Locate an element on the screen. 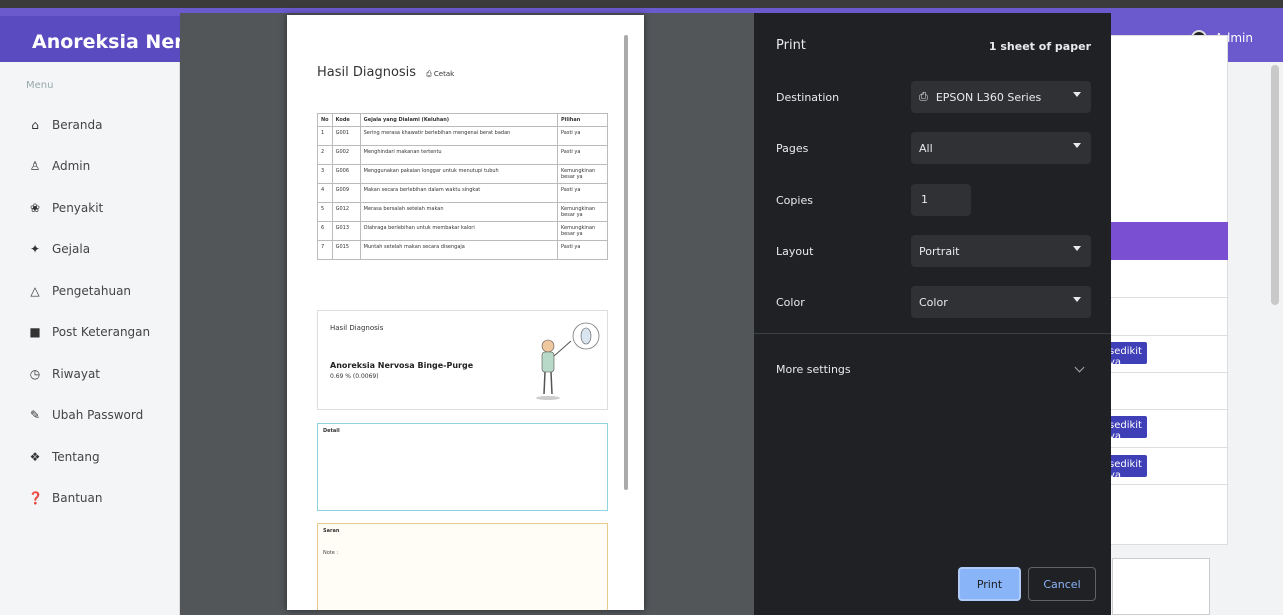 This screenshot has width=1283, height=615. girl-scale-illustration is located at coordinates (568, 361).